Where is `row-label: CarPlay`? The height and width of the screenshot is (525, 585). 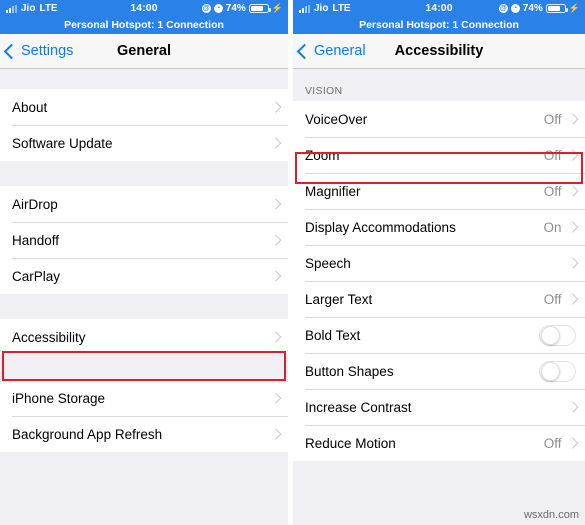 row-label: CarPlay is located at coordinates (36, 276).